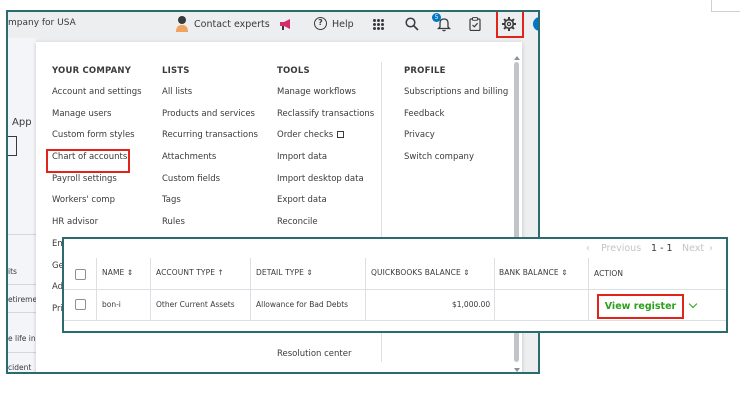 This screenshot has height=395, width=740. What do you see at coordinates (325, 228) in the screenshot?
I see `menu-item-reconcile: Reconcile` at bounding box center [325, 228].